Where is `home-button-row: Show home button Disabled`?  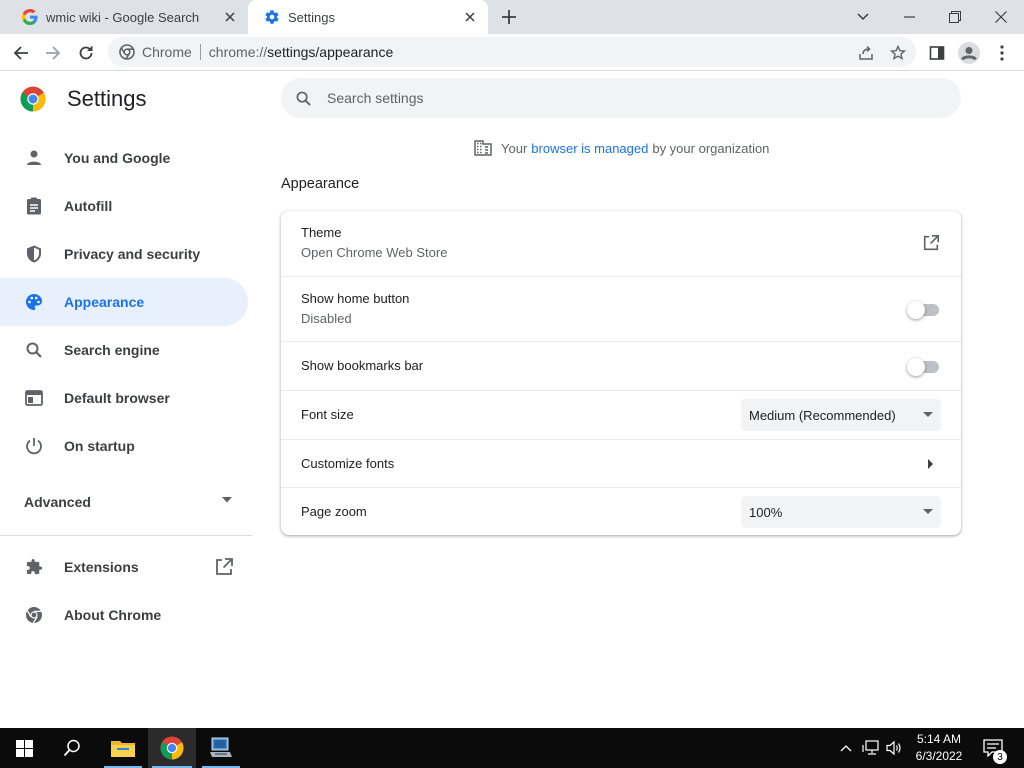 home-button-row: Show home button Disabled is located at coordinates (621, 308).